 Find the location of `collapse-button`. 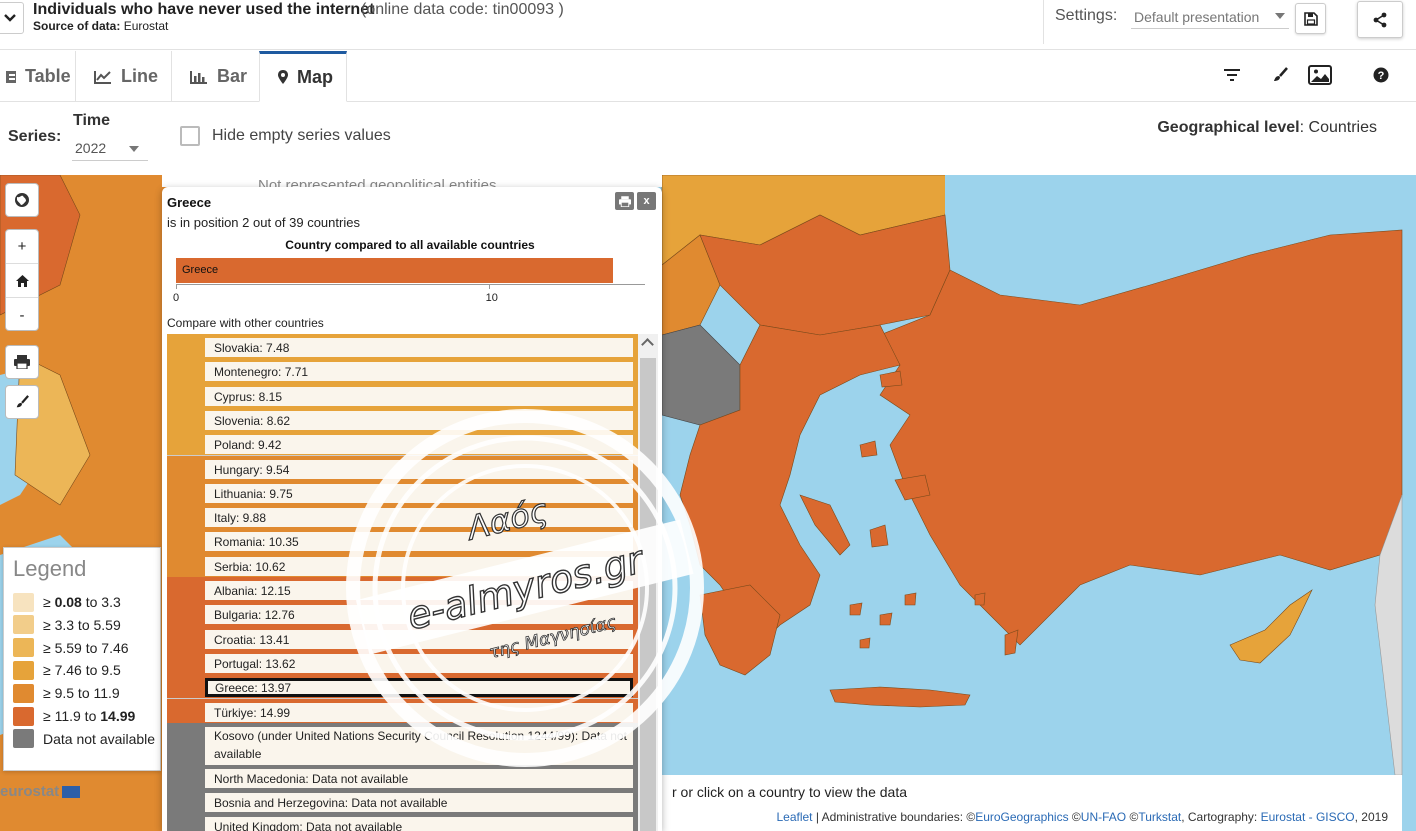

collapse-button is located at coordinates (12, 18).